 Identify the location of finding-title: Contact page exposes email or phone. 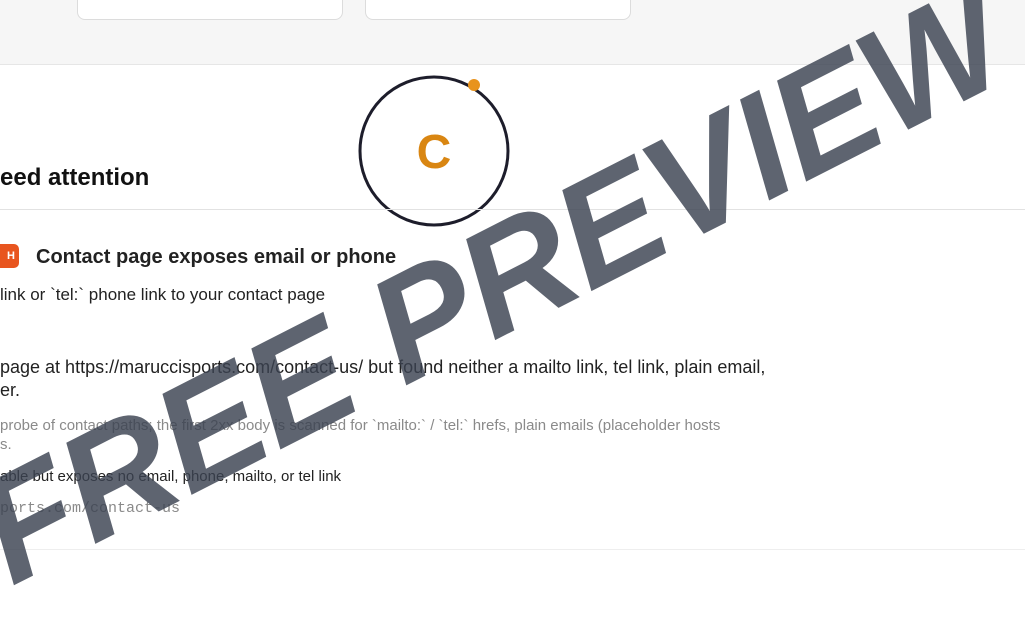
(216, 257).